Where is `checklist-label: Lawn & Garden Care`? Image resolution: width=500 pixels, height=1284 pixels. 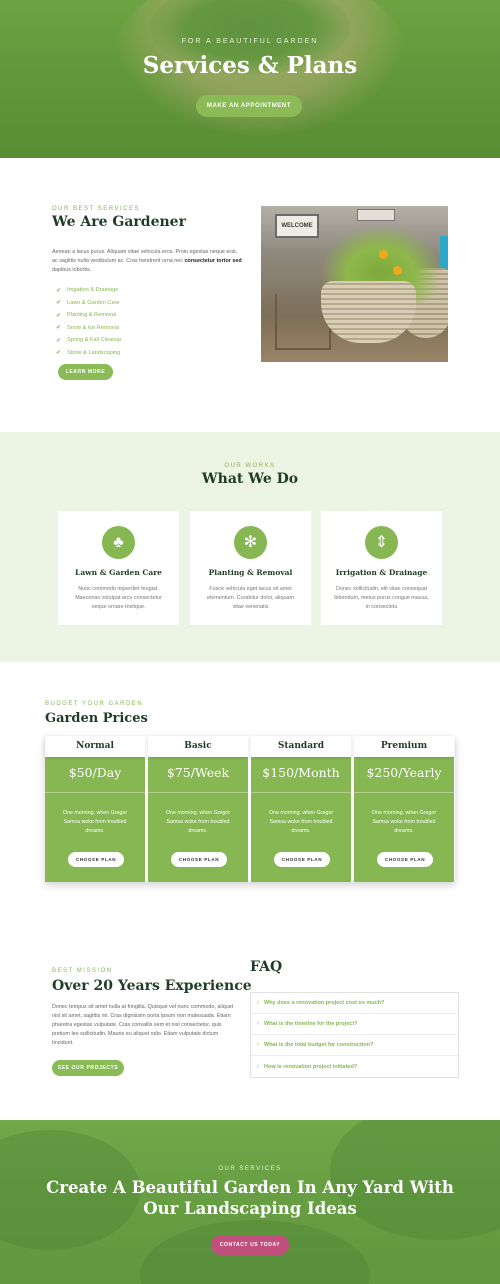
checklist-label: Lawn & Garden Care is located at coordinates (93, 302).